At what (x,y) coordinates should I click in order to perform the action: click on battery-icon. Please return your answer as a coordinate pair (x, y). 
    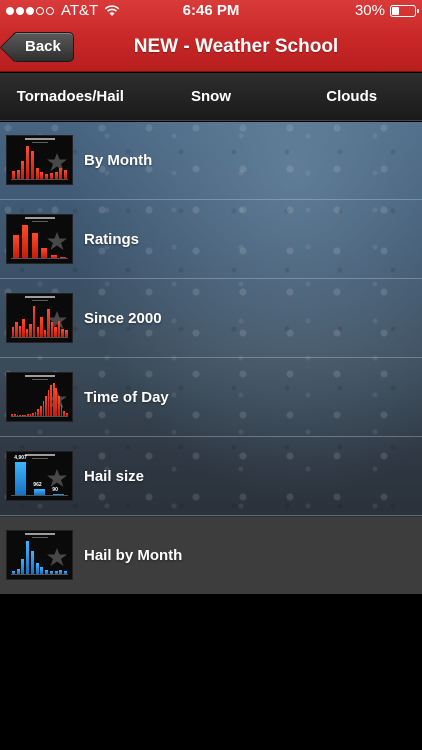
    Looking at the image, I should click on (404, 11).